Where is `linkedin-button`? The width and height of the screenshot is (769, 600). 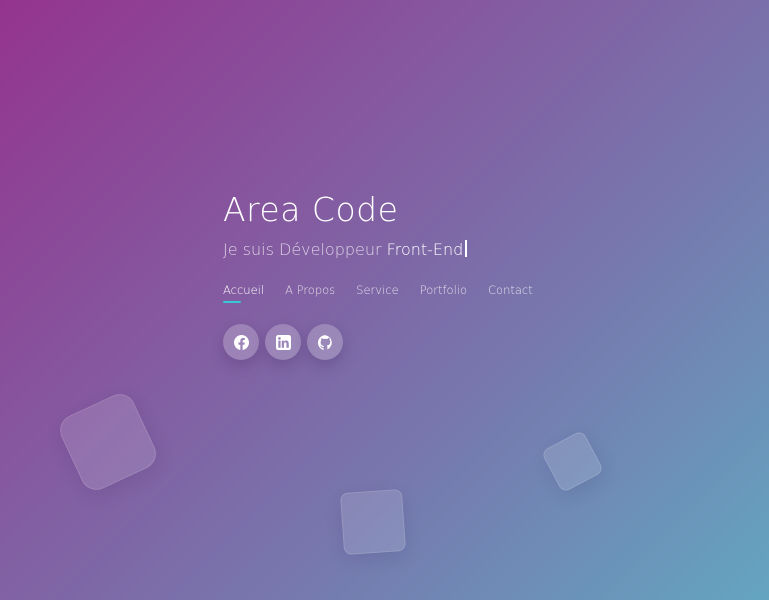 linkedin-button is located at coordinates (283, 342).